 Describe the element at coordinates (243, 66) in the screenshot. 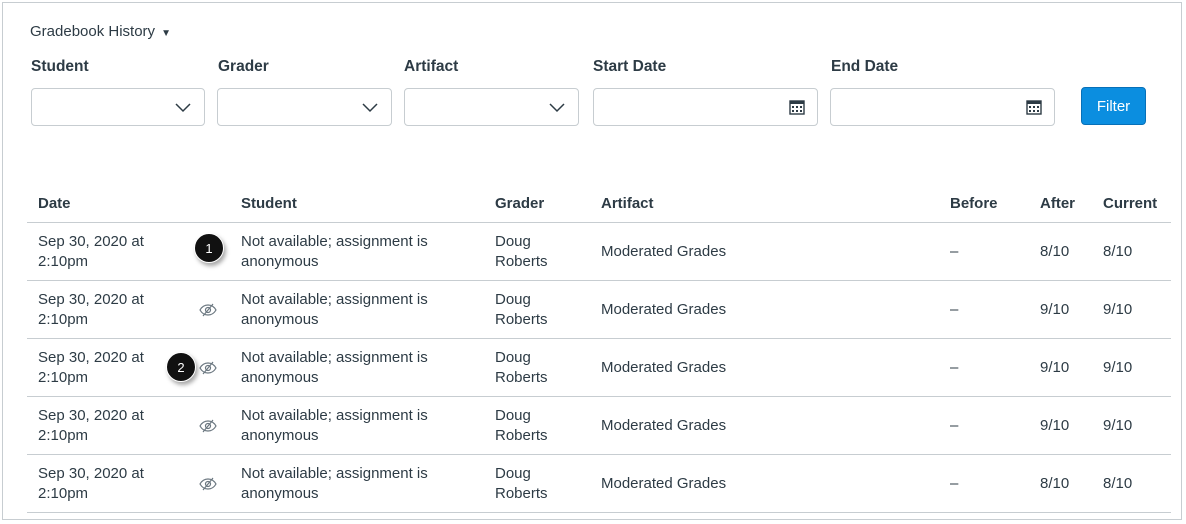

I see `grader-label: Grader` at that location.